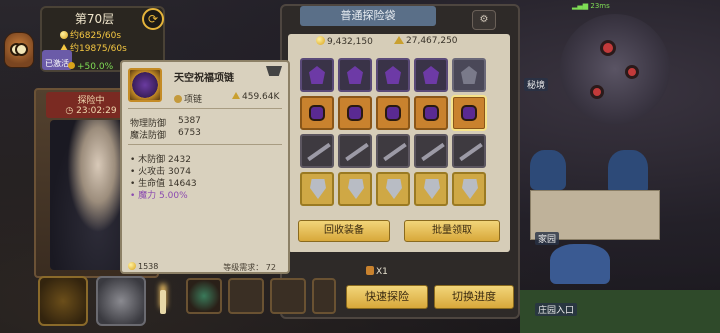 This screenshot has width=720, height=333. I want to click on potion-counter: X1, so click(377, 271).